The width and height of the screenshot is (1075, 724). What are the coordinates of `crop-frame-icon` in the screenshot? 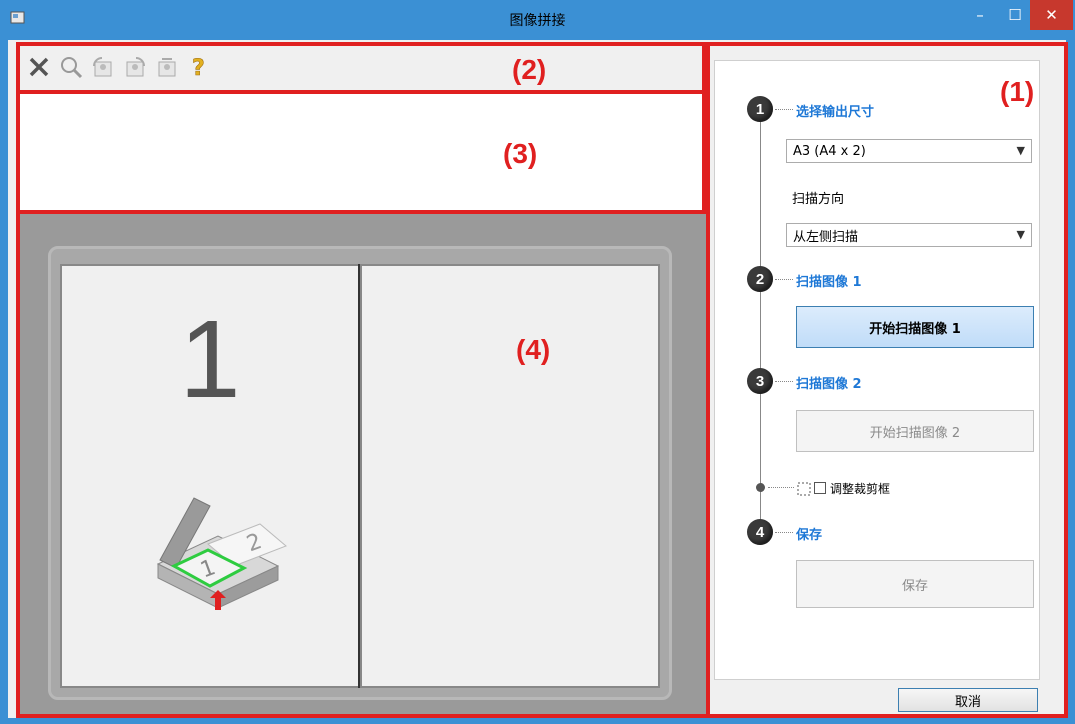 It's located at (804, 490).